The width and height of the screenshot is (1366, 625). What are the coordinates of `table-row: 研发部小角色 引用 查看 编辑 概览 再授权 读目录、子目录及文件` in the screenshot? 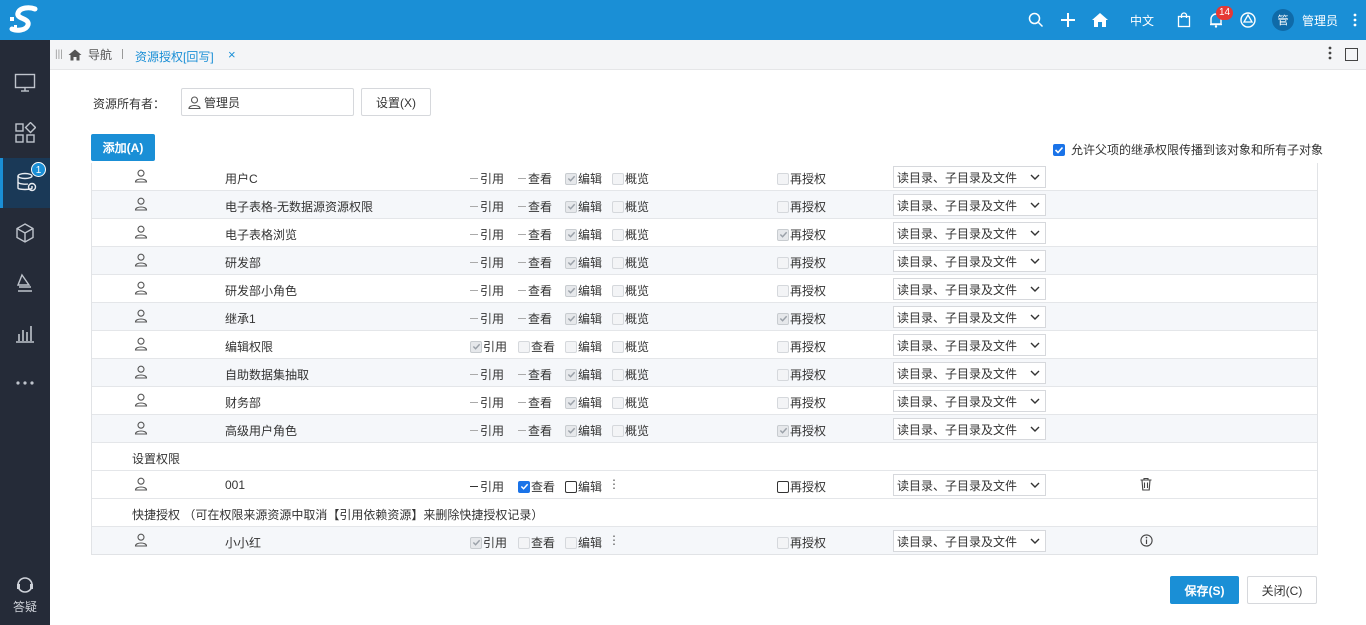 It's located at (704, 289).